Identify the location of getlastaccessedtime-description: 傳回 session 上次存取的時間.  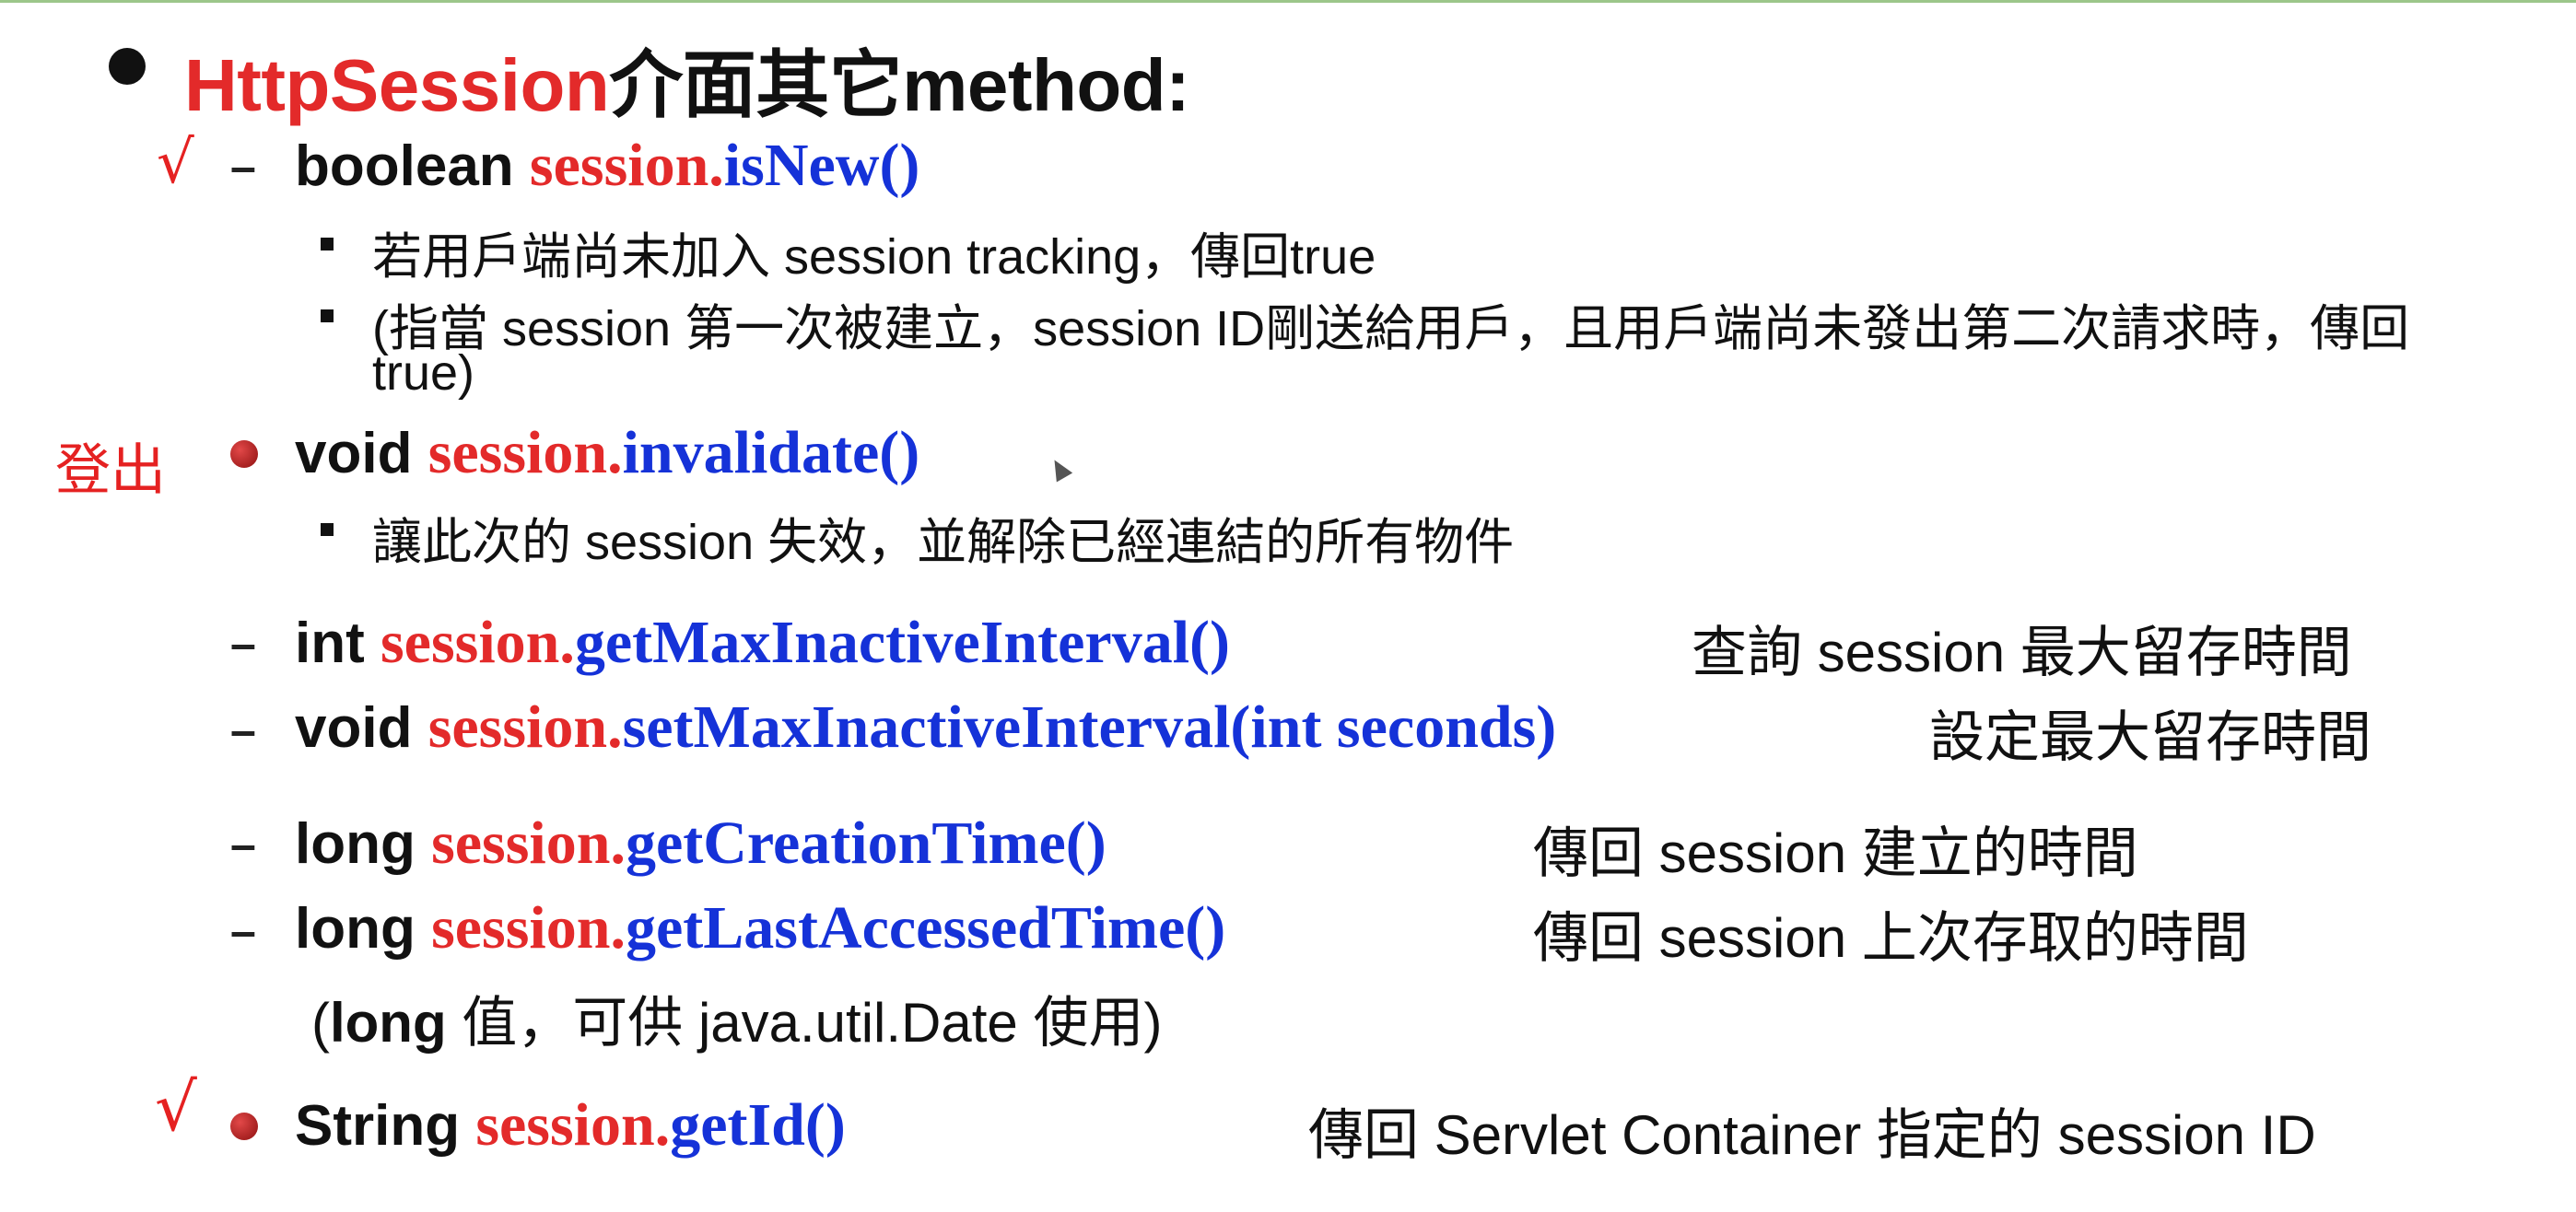
(1891, 938).